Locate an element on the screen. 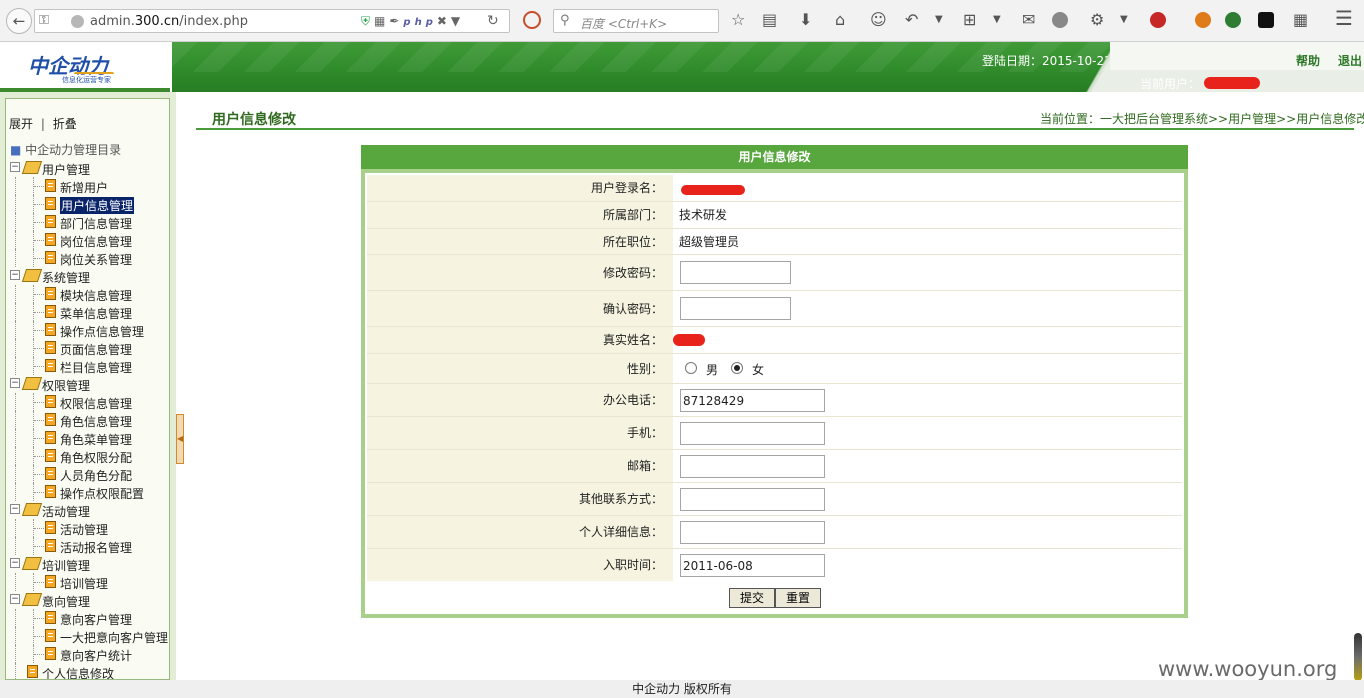 The width and height of the screenshot is (1364, 698). office-phone-input is located at coordinates (752, 400).